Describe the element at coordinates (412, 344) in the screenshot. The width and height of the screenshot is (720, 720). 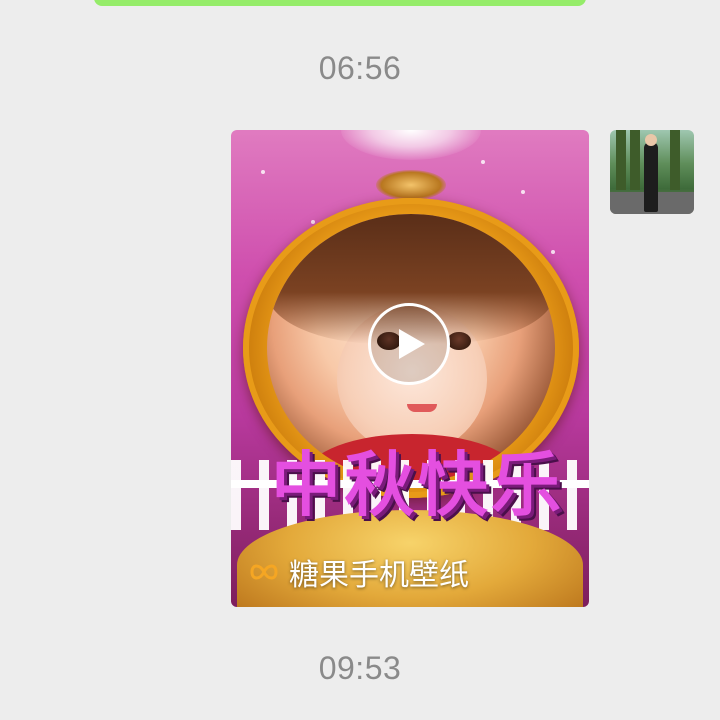
I see `play-icon` at that location.